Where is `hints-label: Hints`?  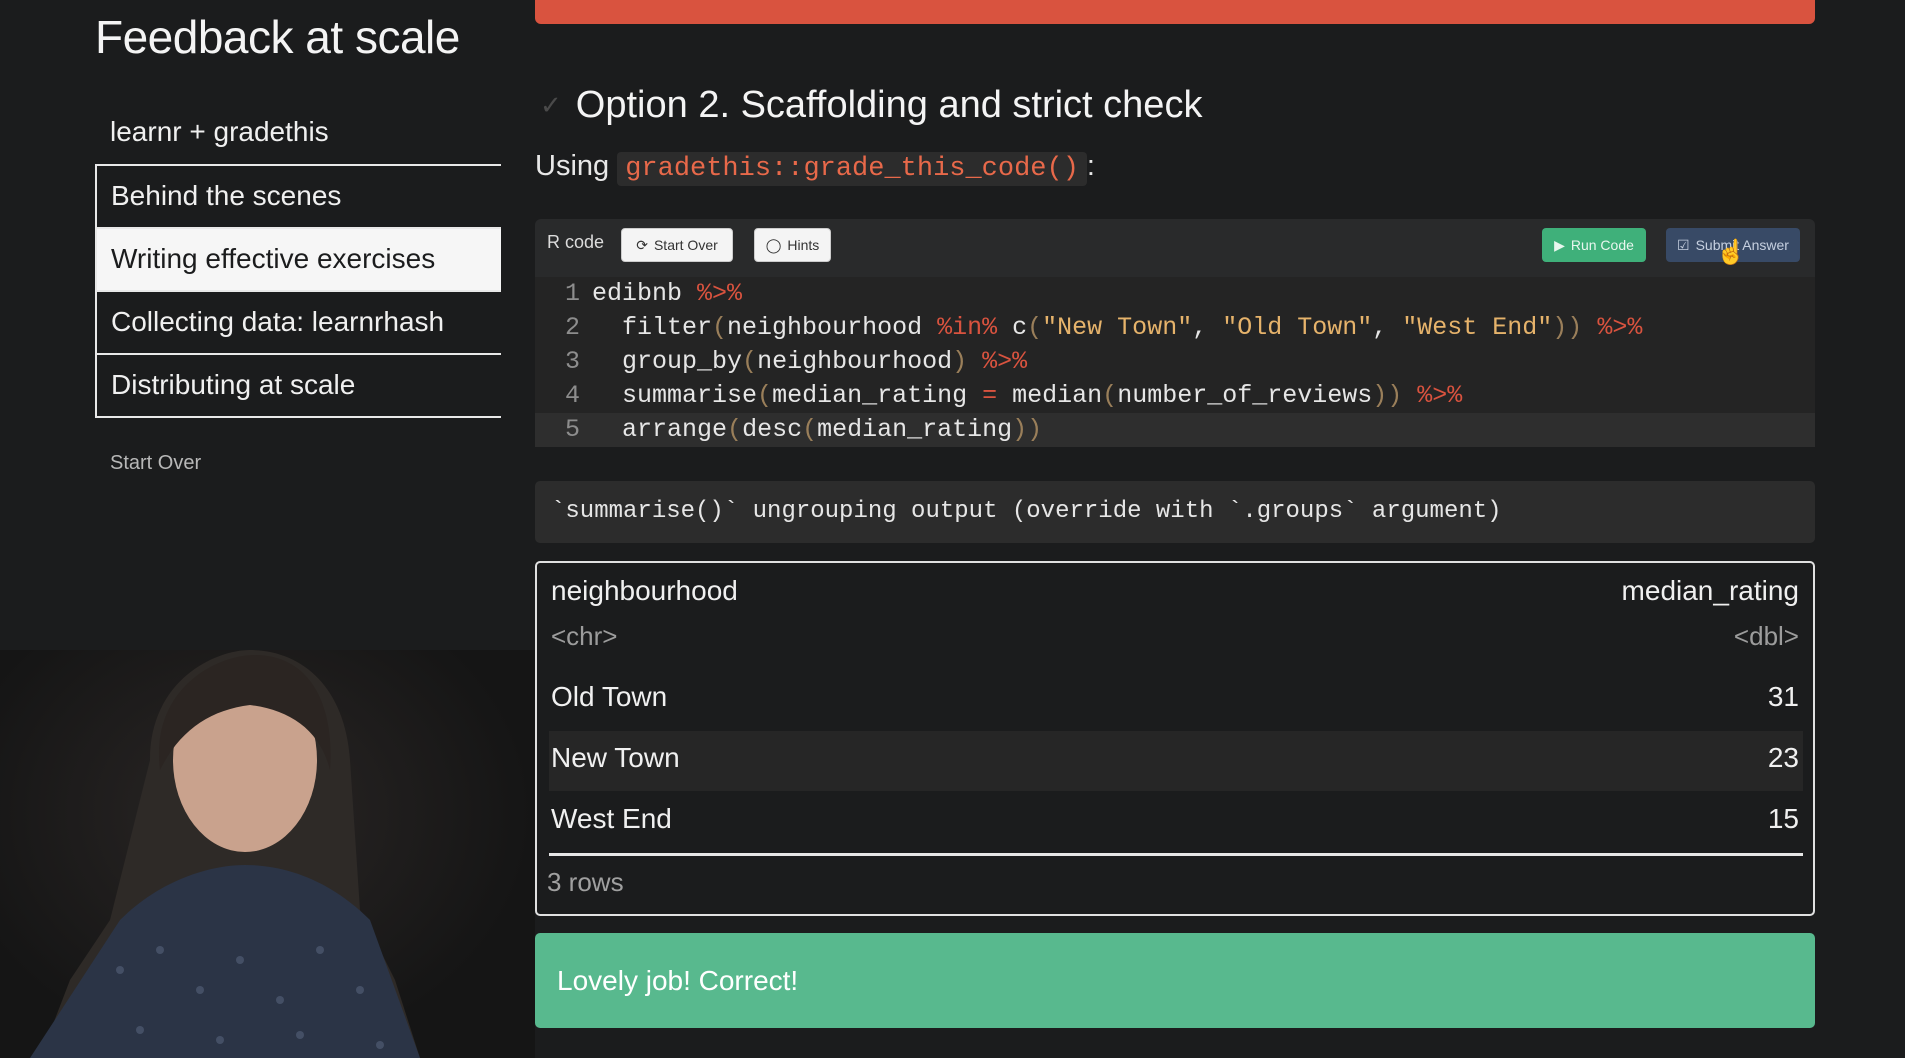 hints-label: Hints is located at coordinates (803, 245).